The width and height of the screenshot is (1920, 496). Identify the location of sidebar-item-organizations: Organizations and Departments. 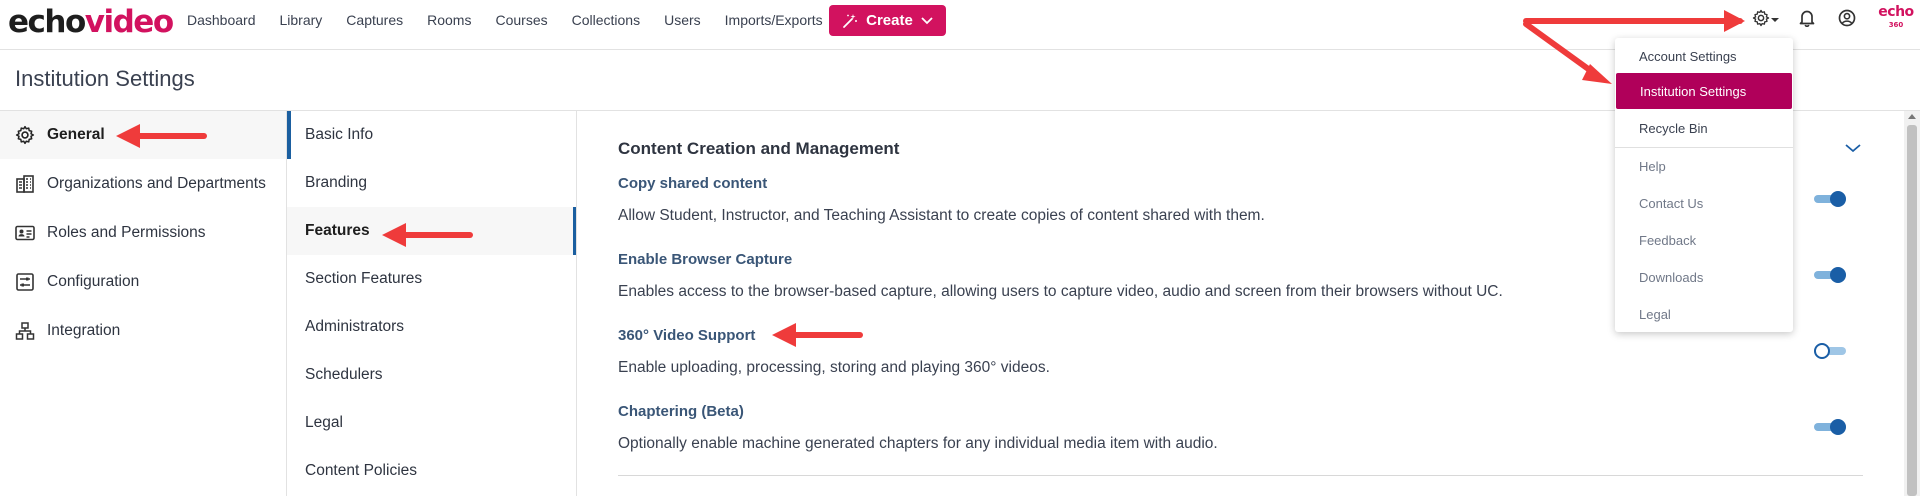
(143, 184).